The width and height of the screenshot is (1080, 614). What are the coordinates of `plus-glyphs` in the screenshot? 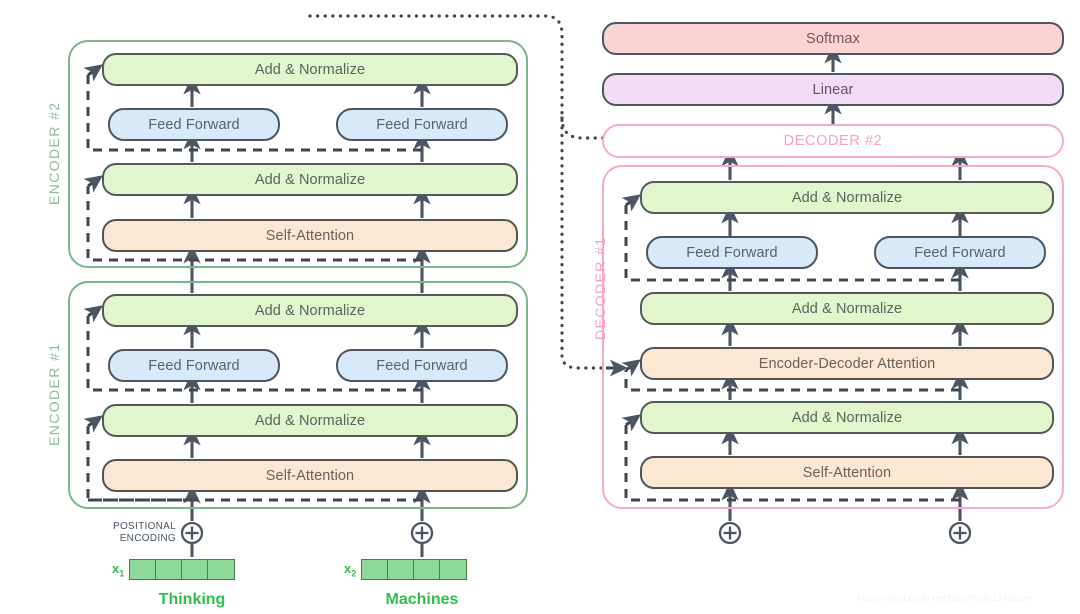 It's located at (576, 533).